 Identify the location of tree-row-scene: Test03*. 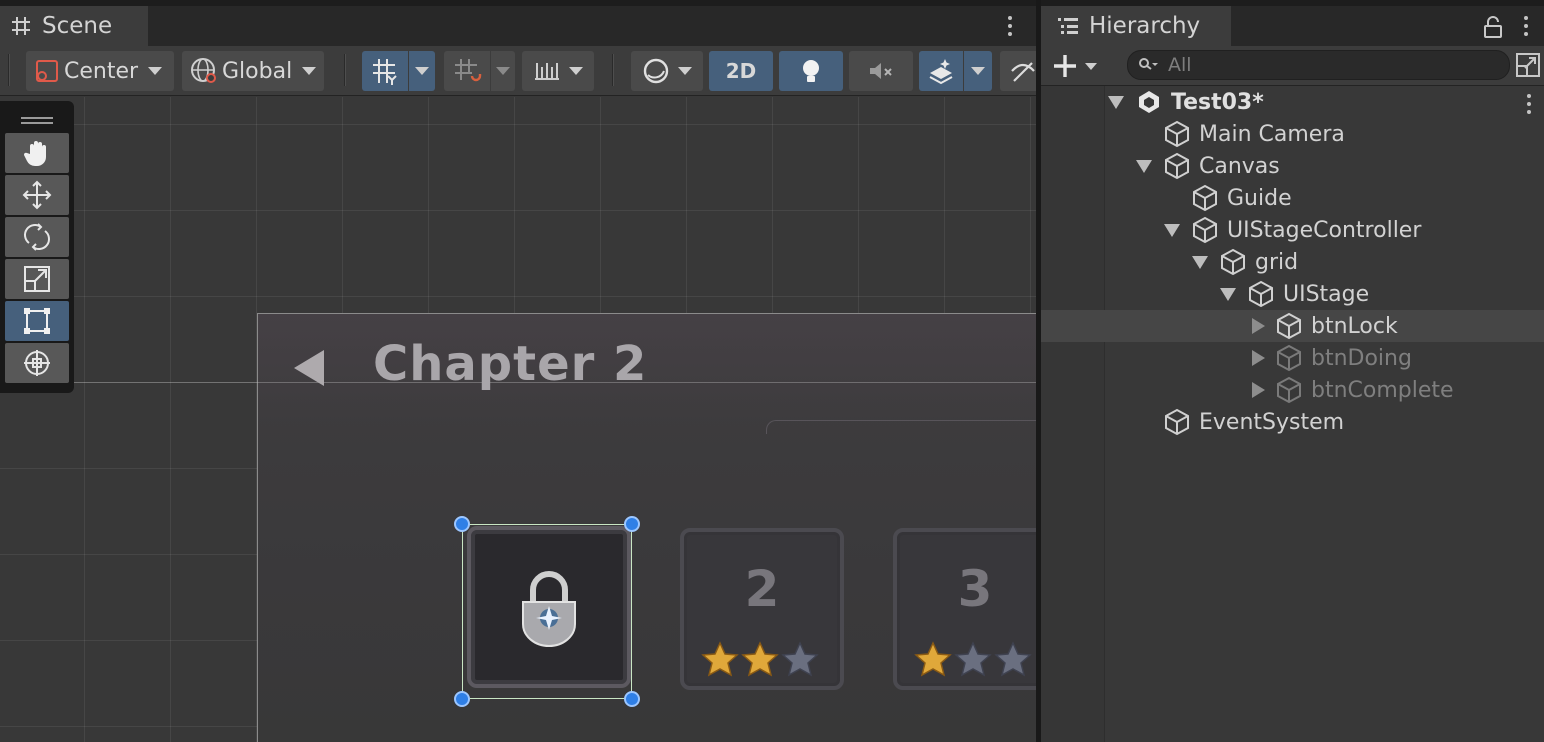
(1292, 102).